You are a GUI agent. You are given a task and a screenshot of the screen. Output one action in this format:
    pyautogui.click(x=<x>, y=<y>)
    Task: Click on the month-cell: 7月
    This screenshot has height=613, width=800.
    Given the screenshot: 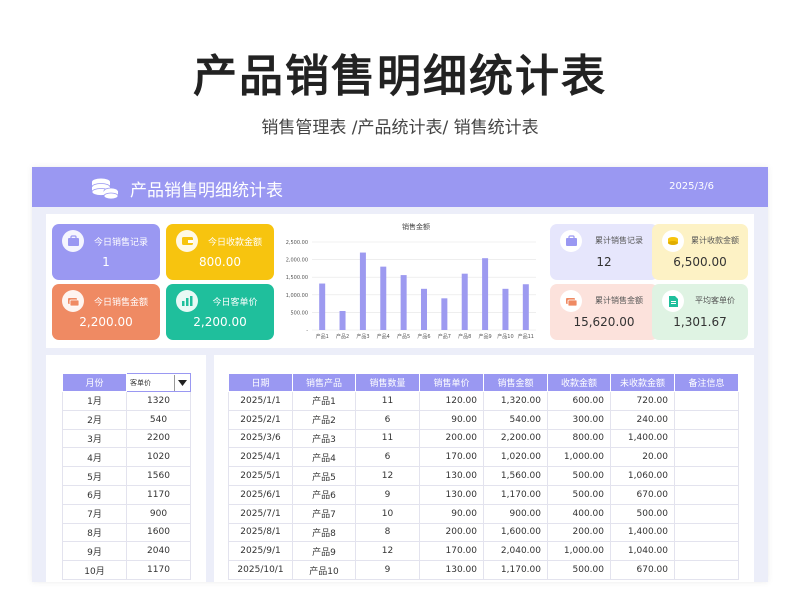 What is the action you would take?
    pyautogui.click(x=94, y=513)
    